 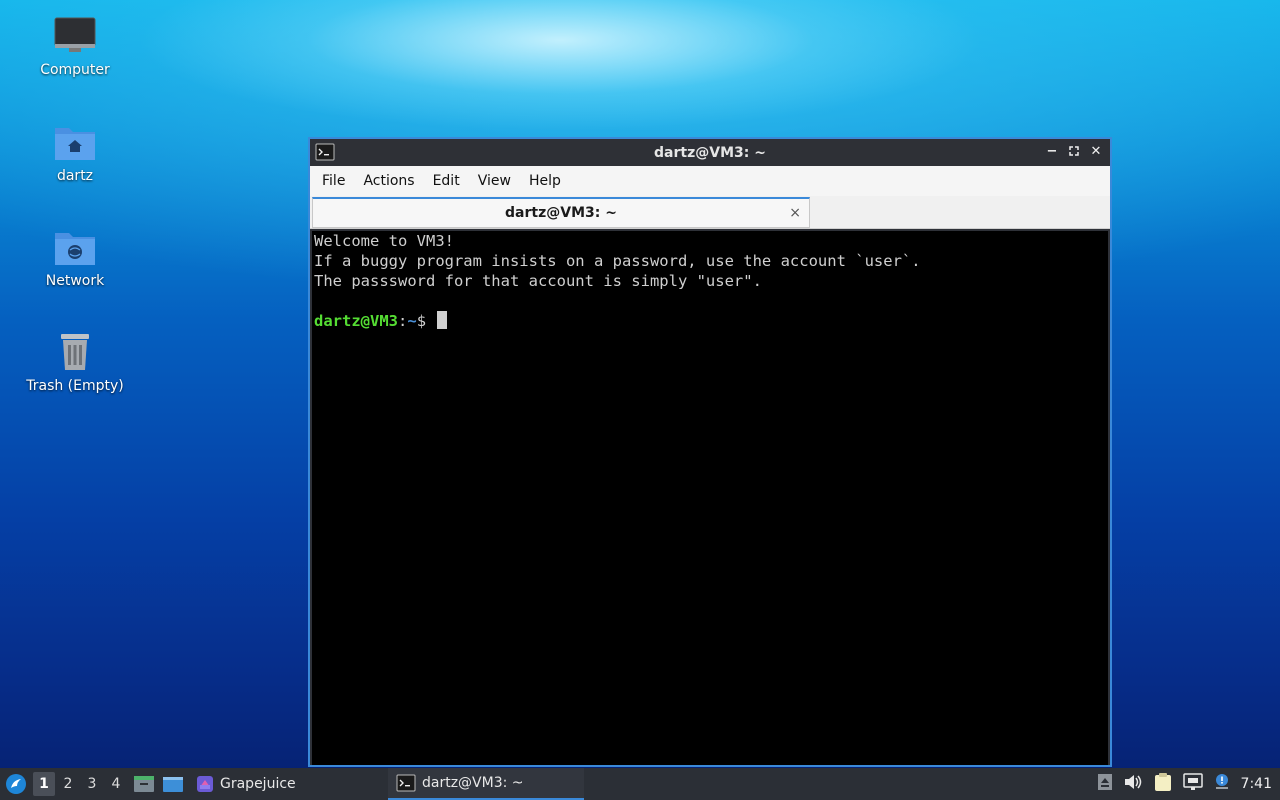 I want to click on prompt-user: dartz@VM3, so click(x=356, y=321).